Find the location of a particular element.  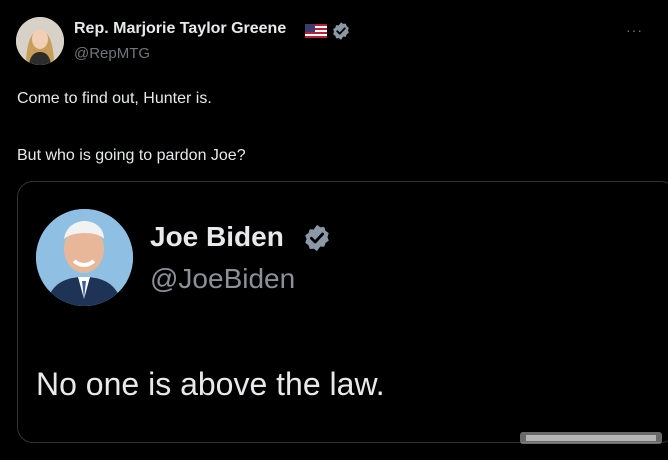

quoted-author-name: Joe Biden is located at coordinates (217, 237).